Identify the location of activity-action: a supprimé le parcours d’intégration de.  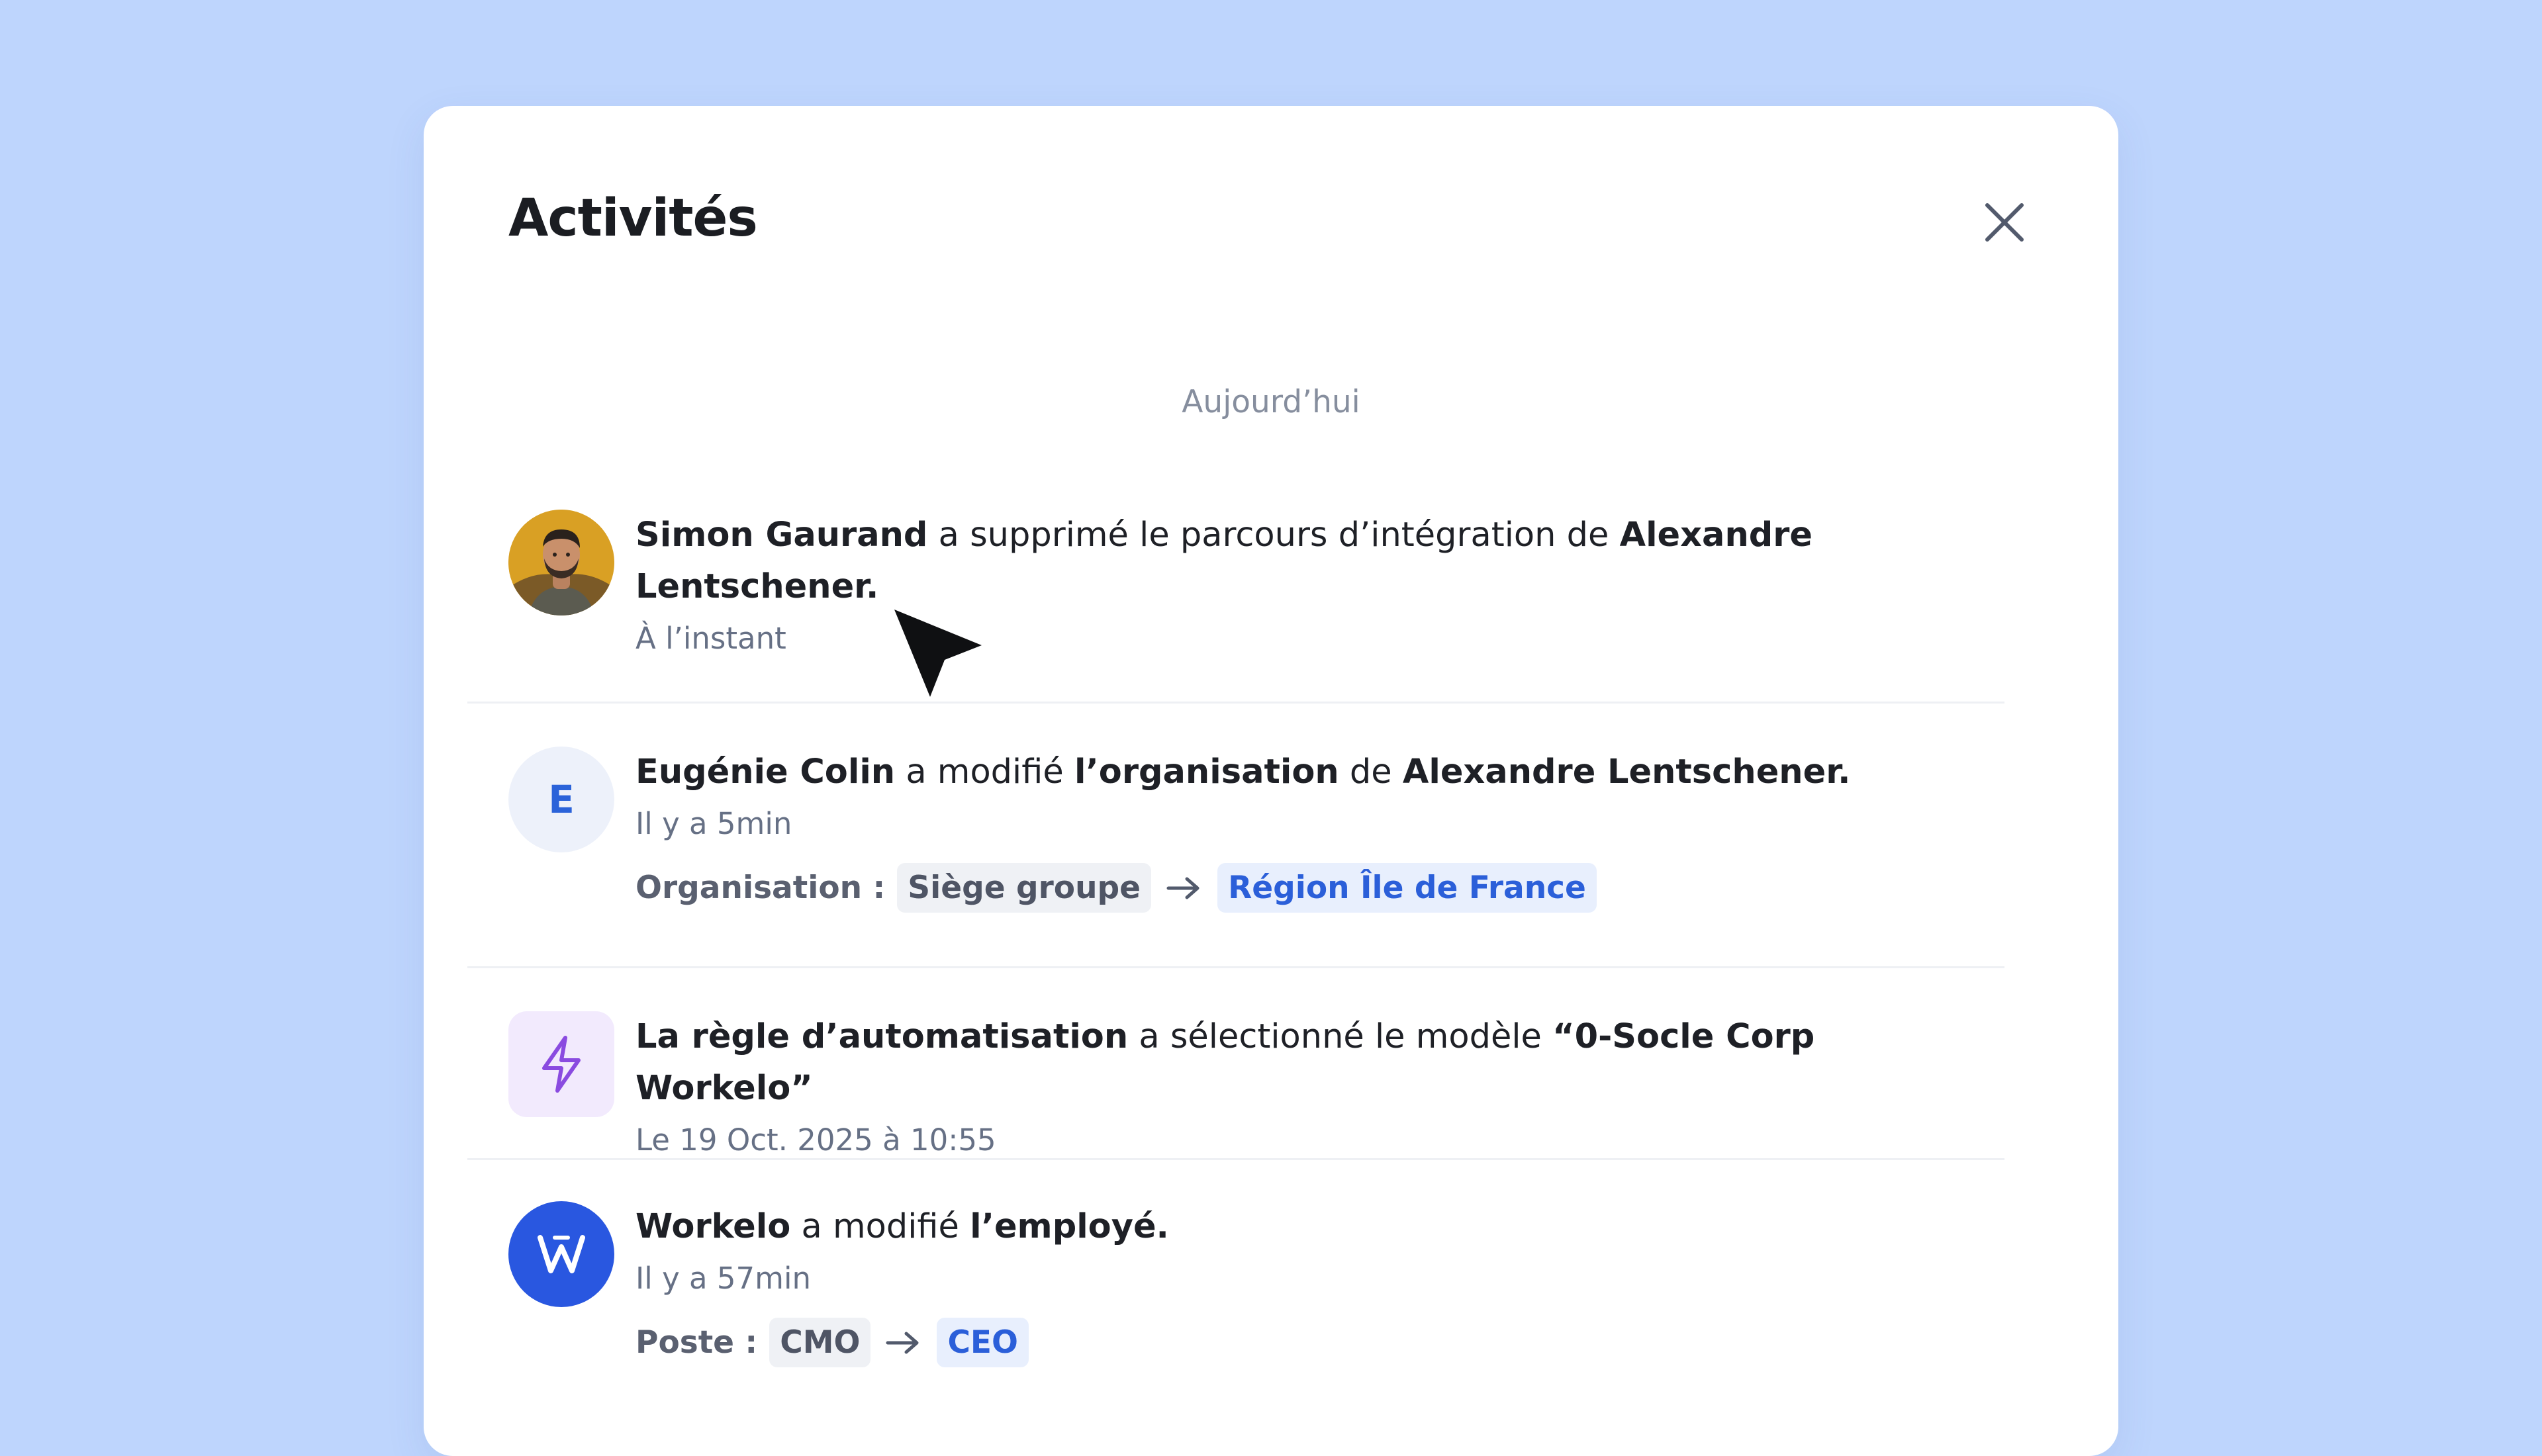
(1274, 535).